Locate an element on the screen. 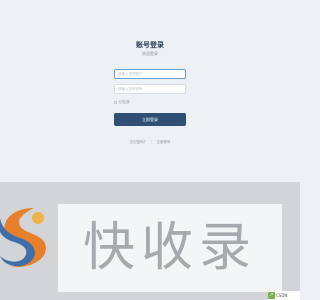  password-input: 请输入您的密码 is located at coordinates (150, 89).